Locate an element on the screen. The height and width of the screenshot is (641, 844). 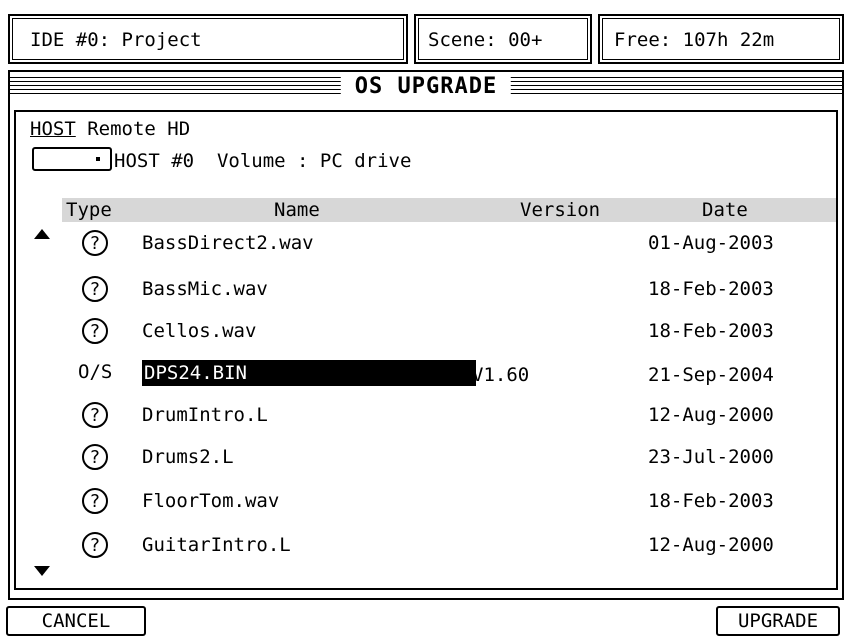
host-volume-info: HOST #0 Volume : PC drive is located at coordinates (263, 161).